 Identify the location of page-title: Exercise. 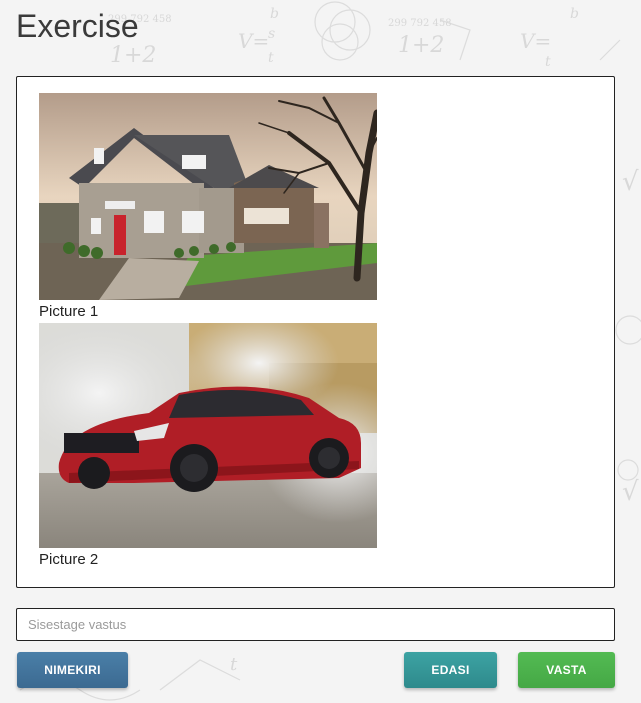
(77, 26).